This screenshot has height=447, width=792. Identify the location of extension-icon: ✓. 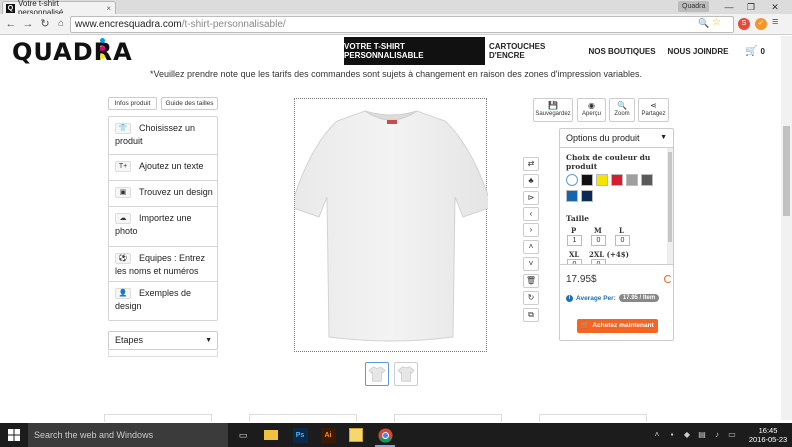
(761, 24).